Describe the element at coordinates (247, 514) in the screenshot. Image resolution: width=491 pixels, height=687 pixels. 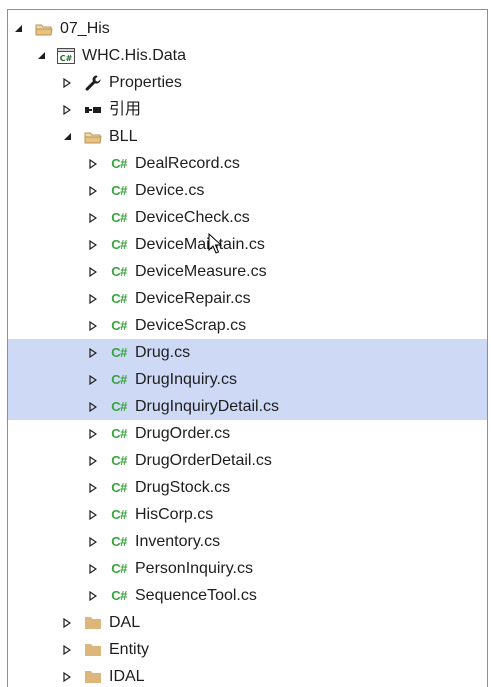
I see `file-item-13: C# HisCorp.cs` at that location.